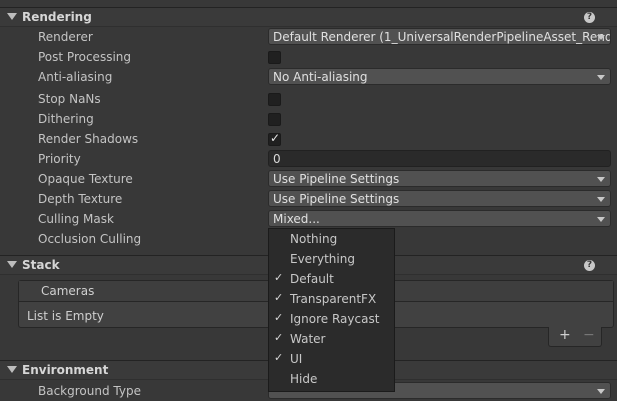  I want to click on culling-mask-label: Culling Mask, so click(76, 219).